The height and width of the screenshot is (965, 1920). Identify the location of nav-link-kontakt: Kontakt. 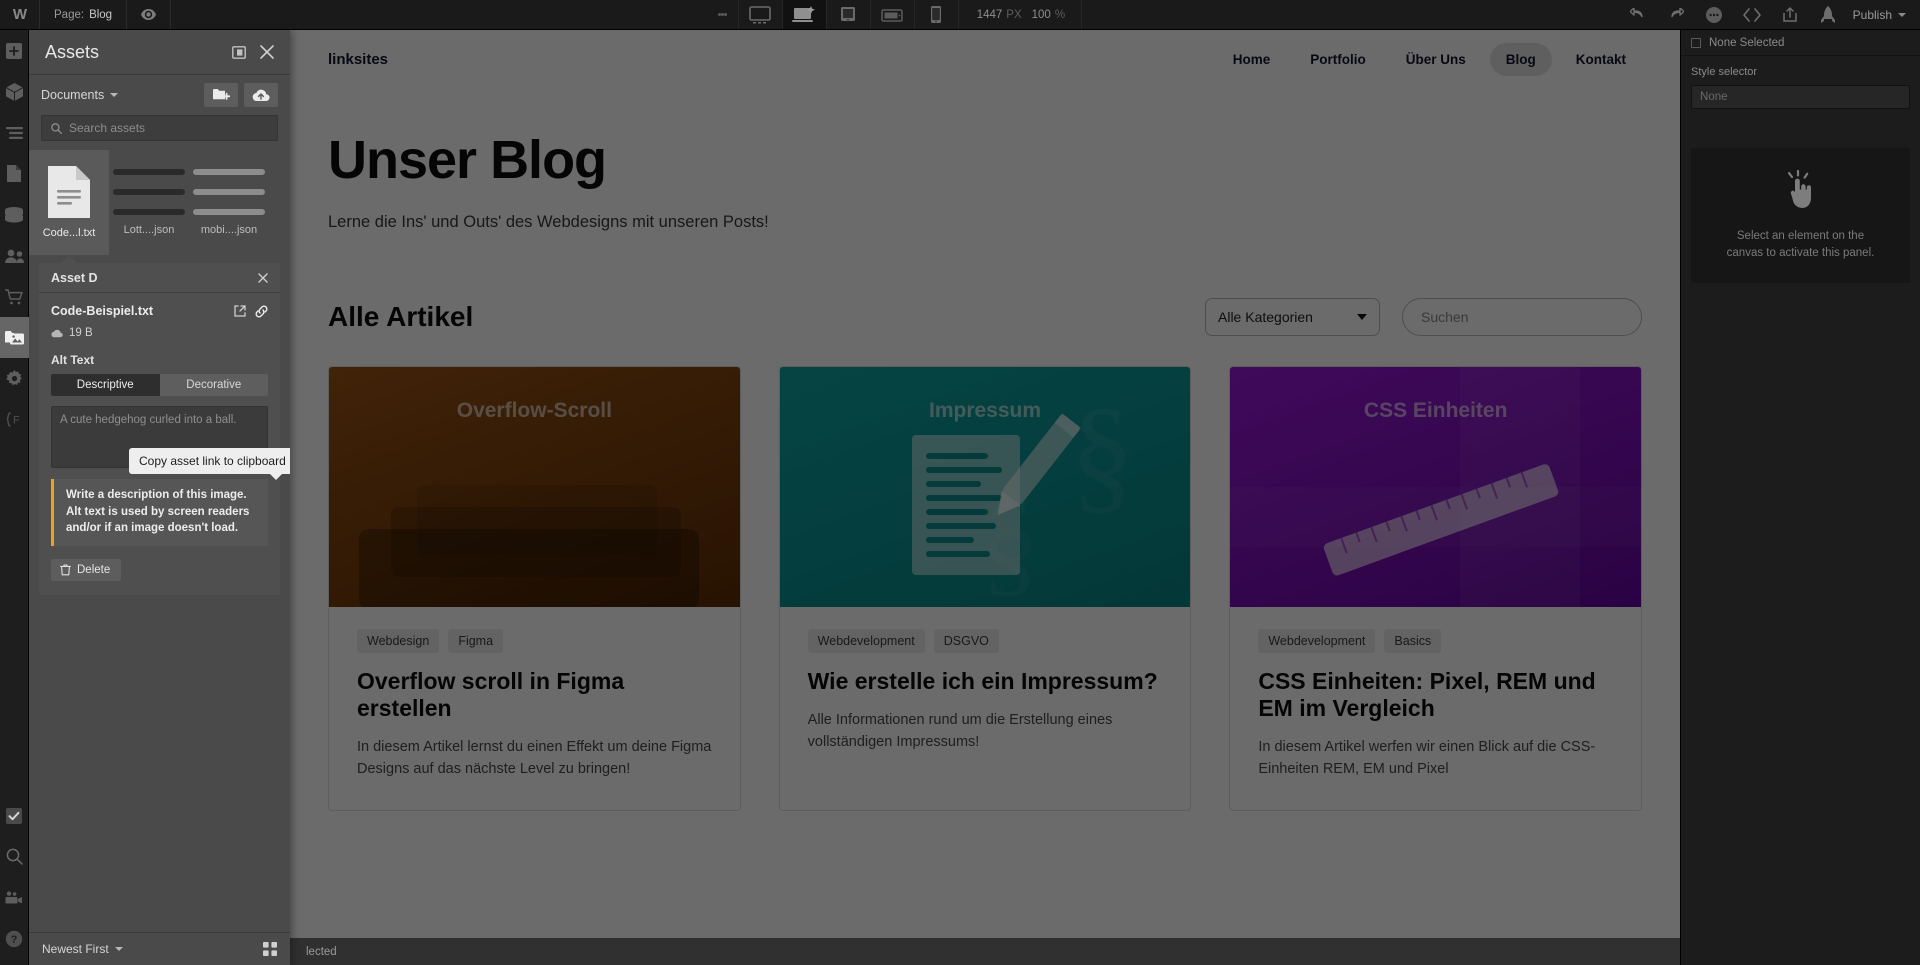
(1601, 59).